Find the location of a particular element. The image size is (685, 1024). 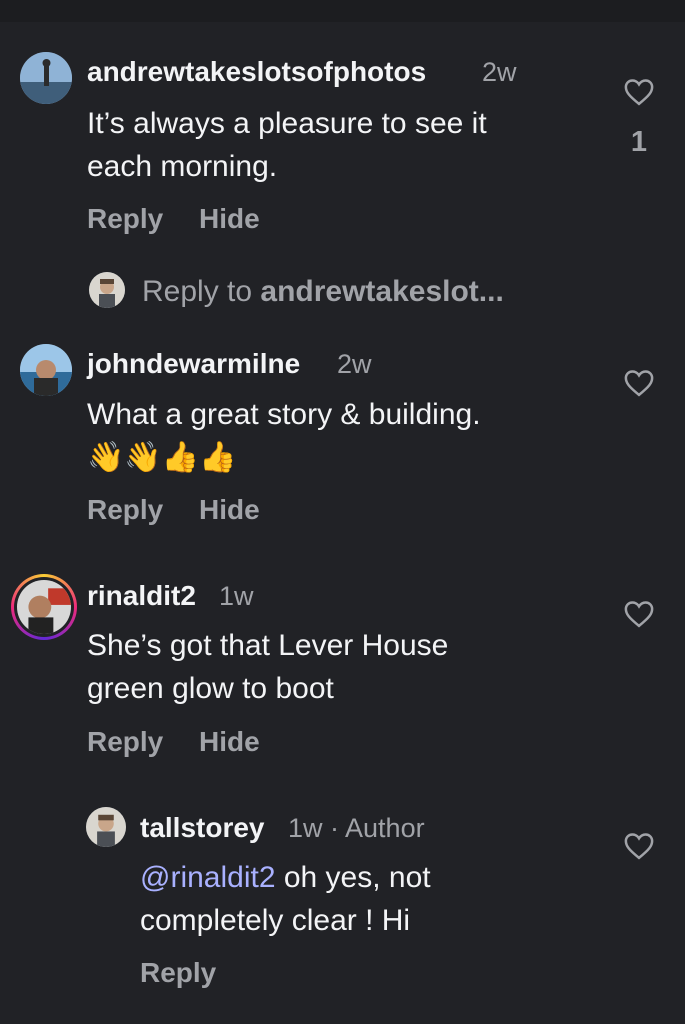

reply-age: 1w is located at coordinates (305, 828).